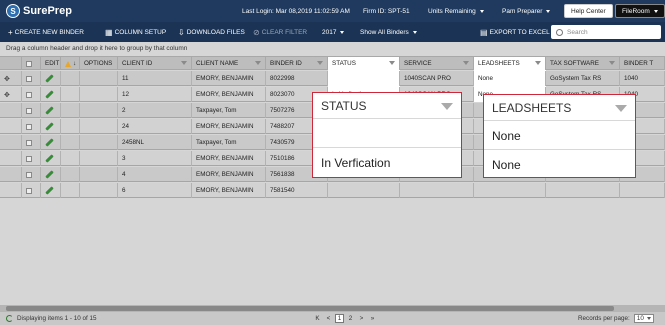 Image resolution: width=665 pixels, height=325 pixels. Describe the element at coordinates (229, 142) in the screenshot. I see `cell-client-name: Taxpayer, Tom` at that location.